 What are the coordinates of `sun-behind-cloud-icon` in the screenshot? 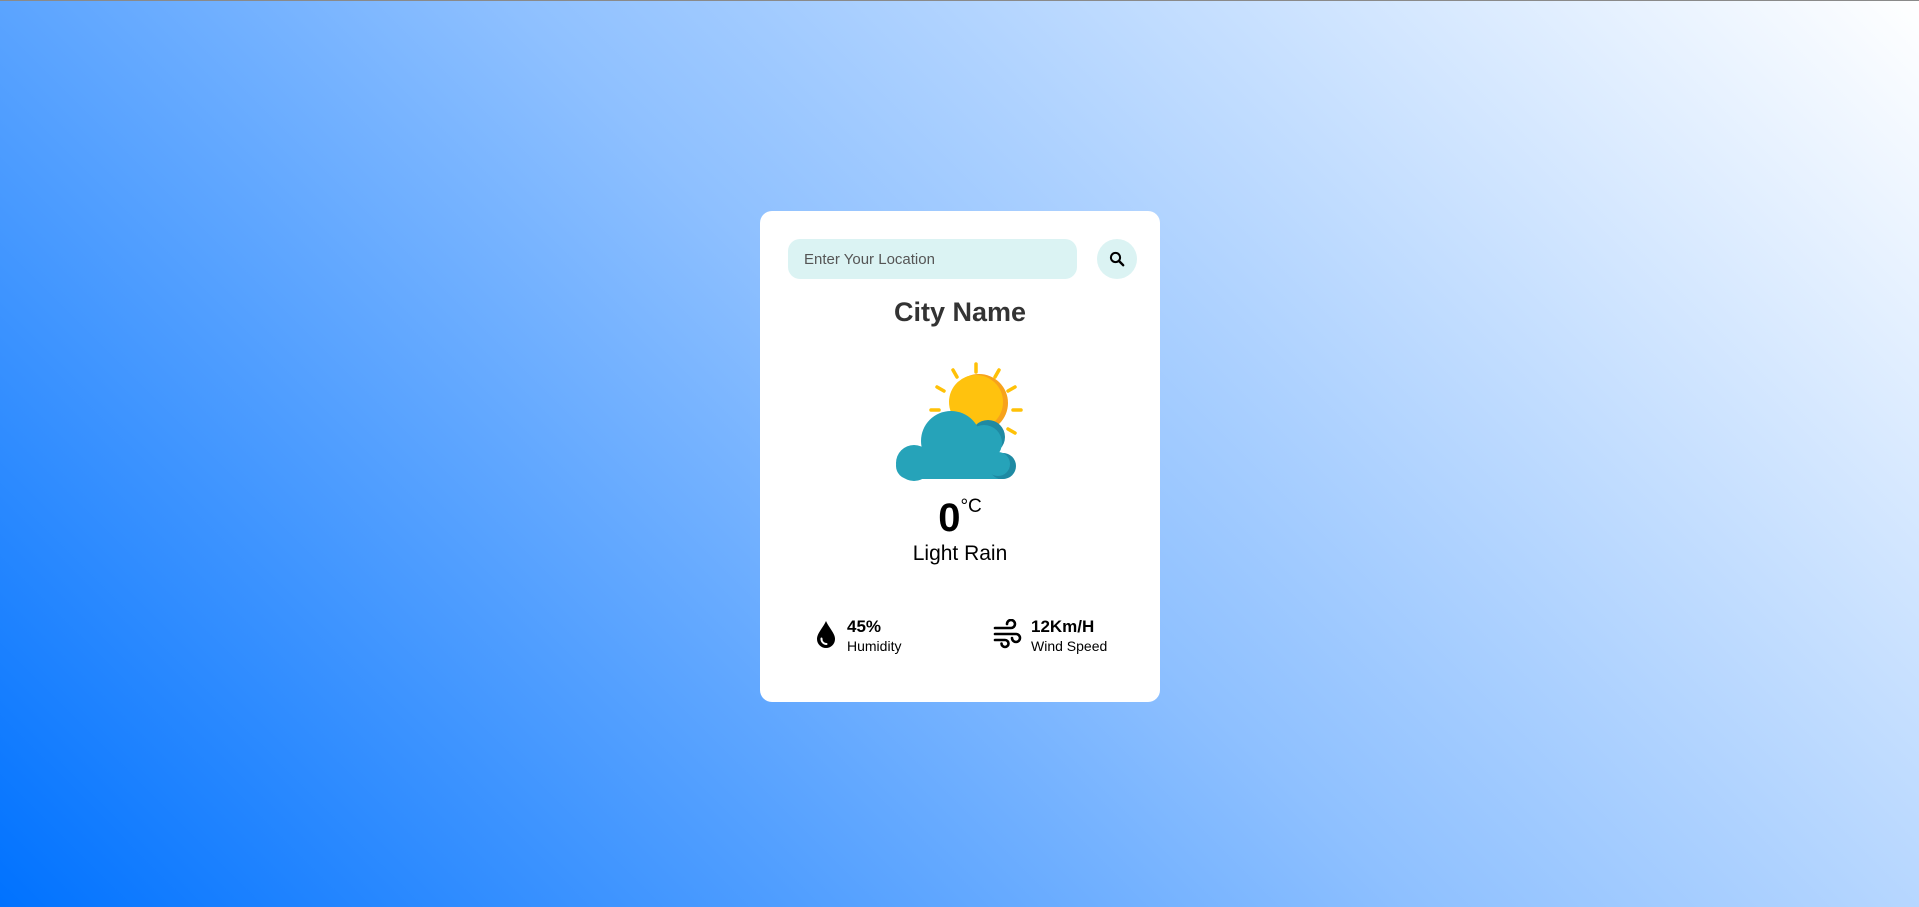 It's located at (959, 421).